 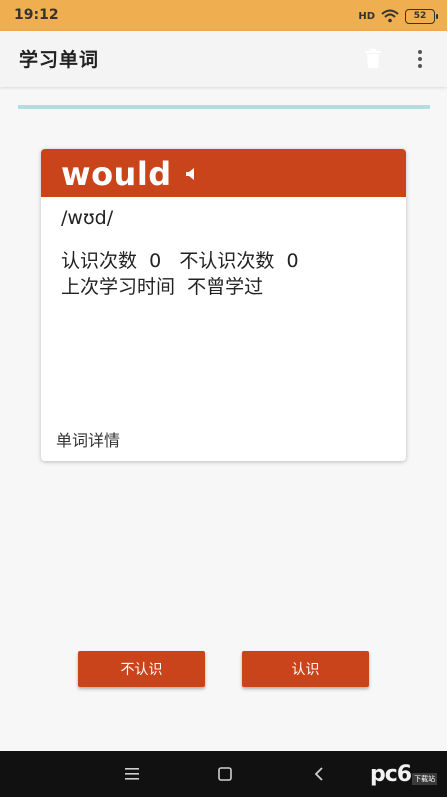 What do you see at coordinates (425, 779) in the screenshot?
I see `watermark-badge: 下载站` at bounding box center [425, 779].